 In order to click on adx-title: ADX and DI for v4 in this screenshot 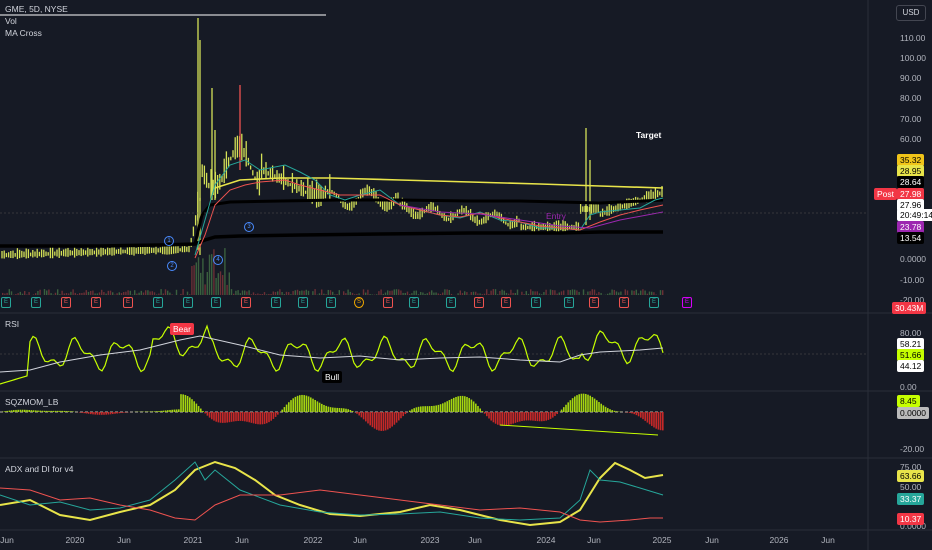, I will do `click(39, 469)`.